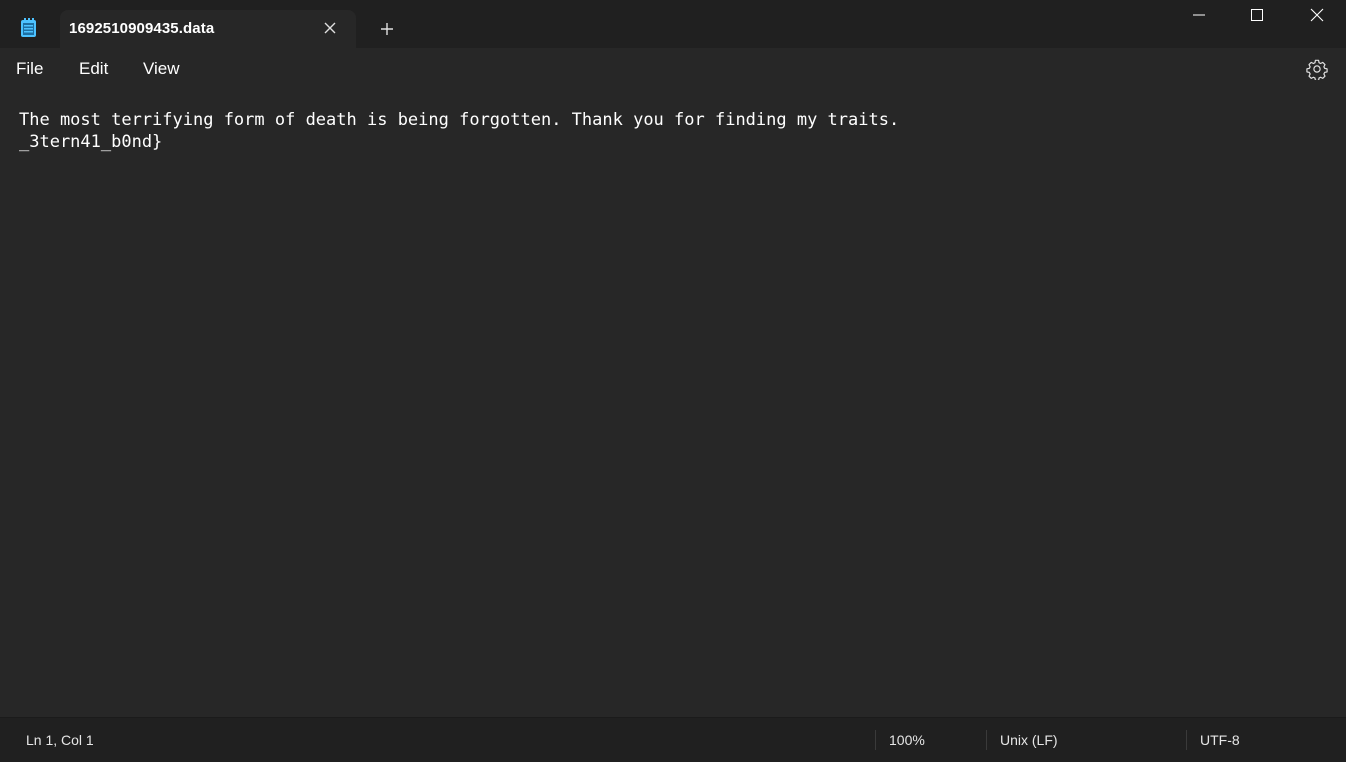  I want to click on notepad-icon, so click(28, 28).